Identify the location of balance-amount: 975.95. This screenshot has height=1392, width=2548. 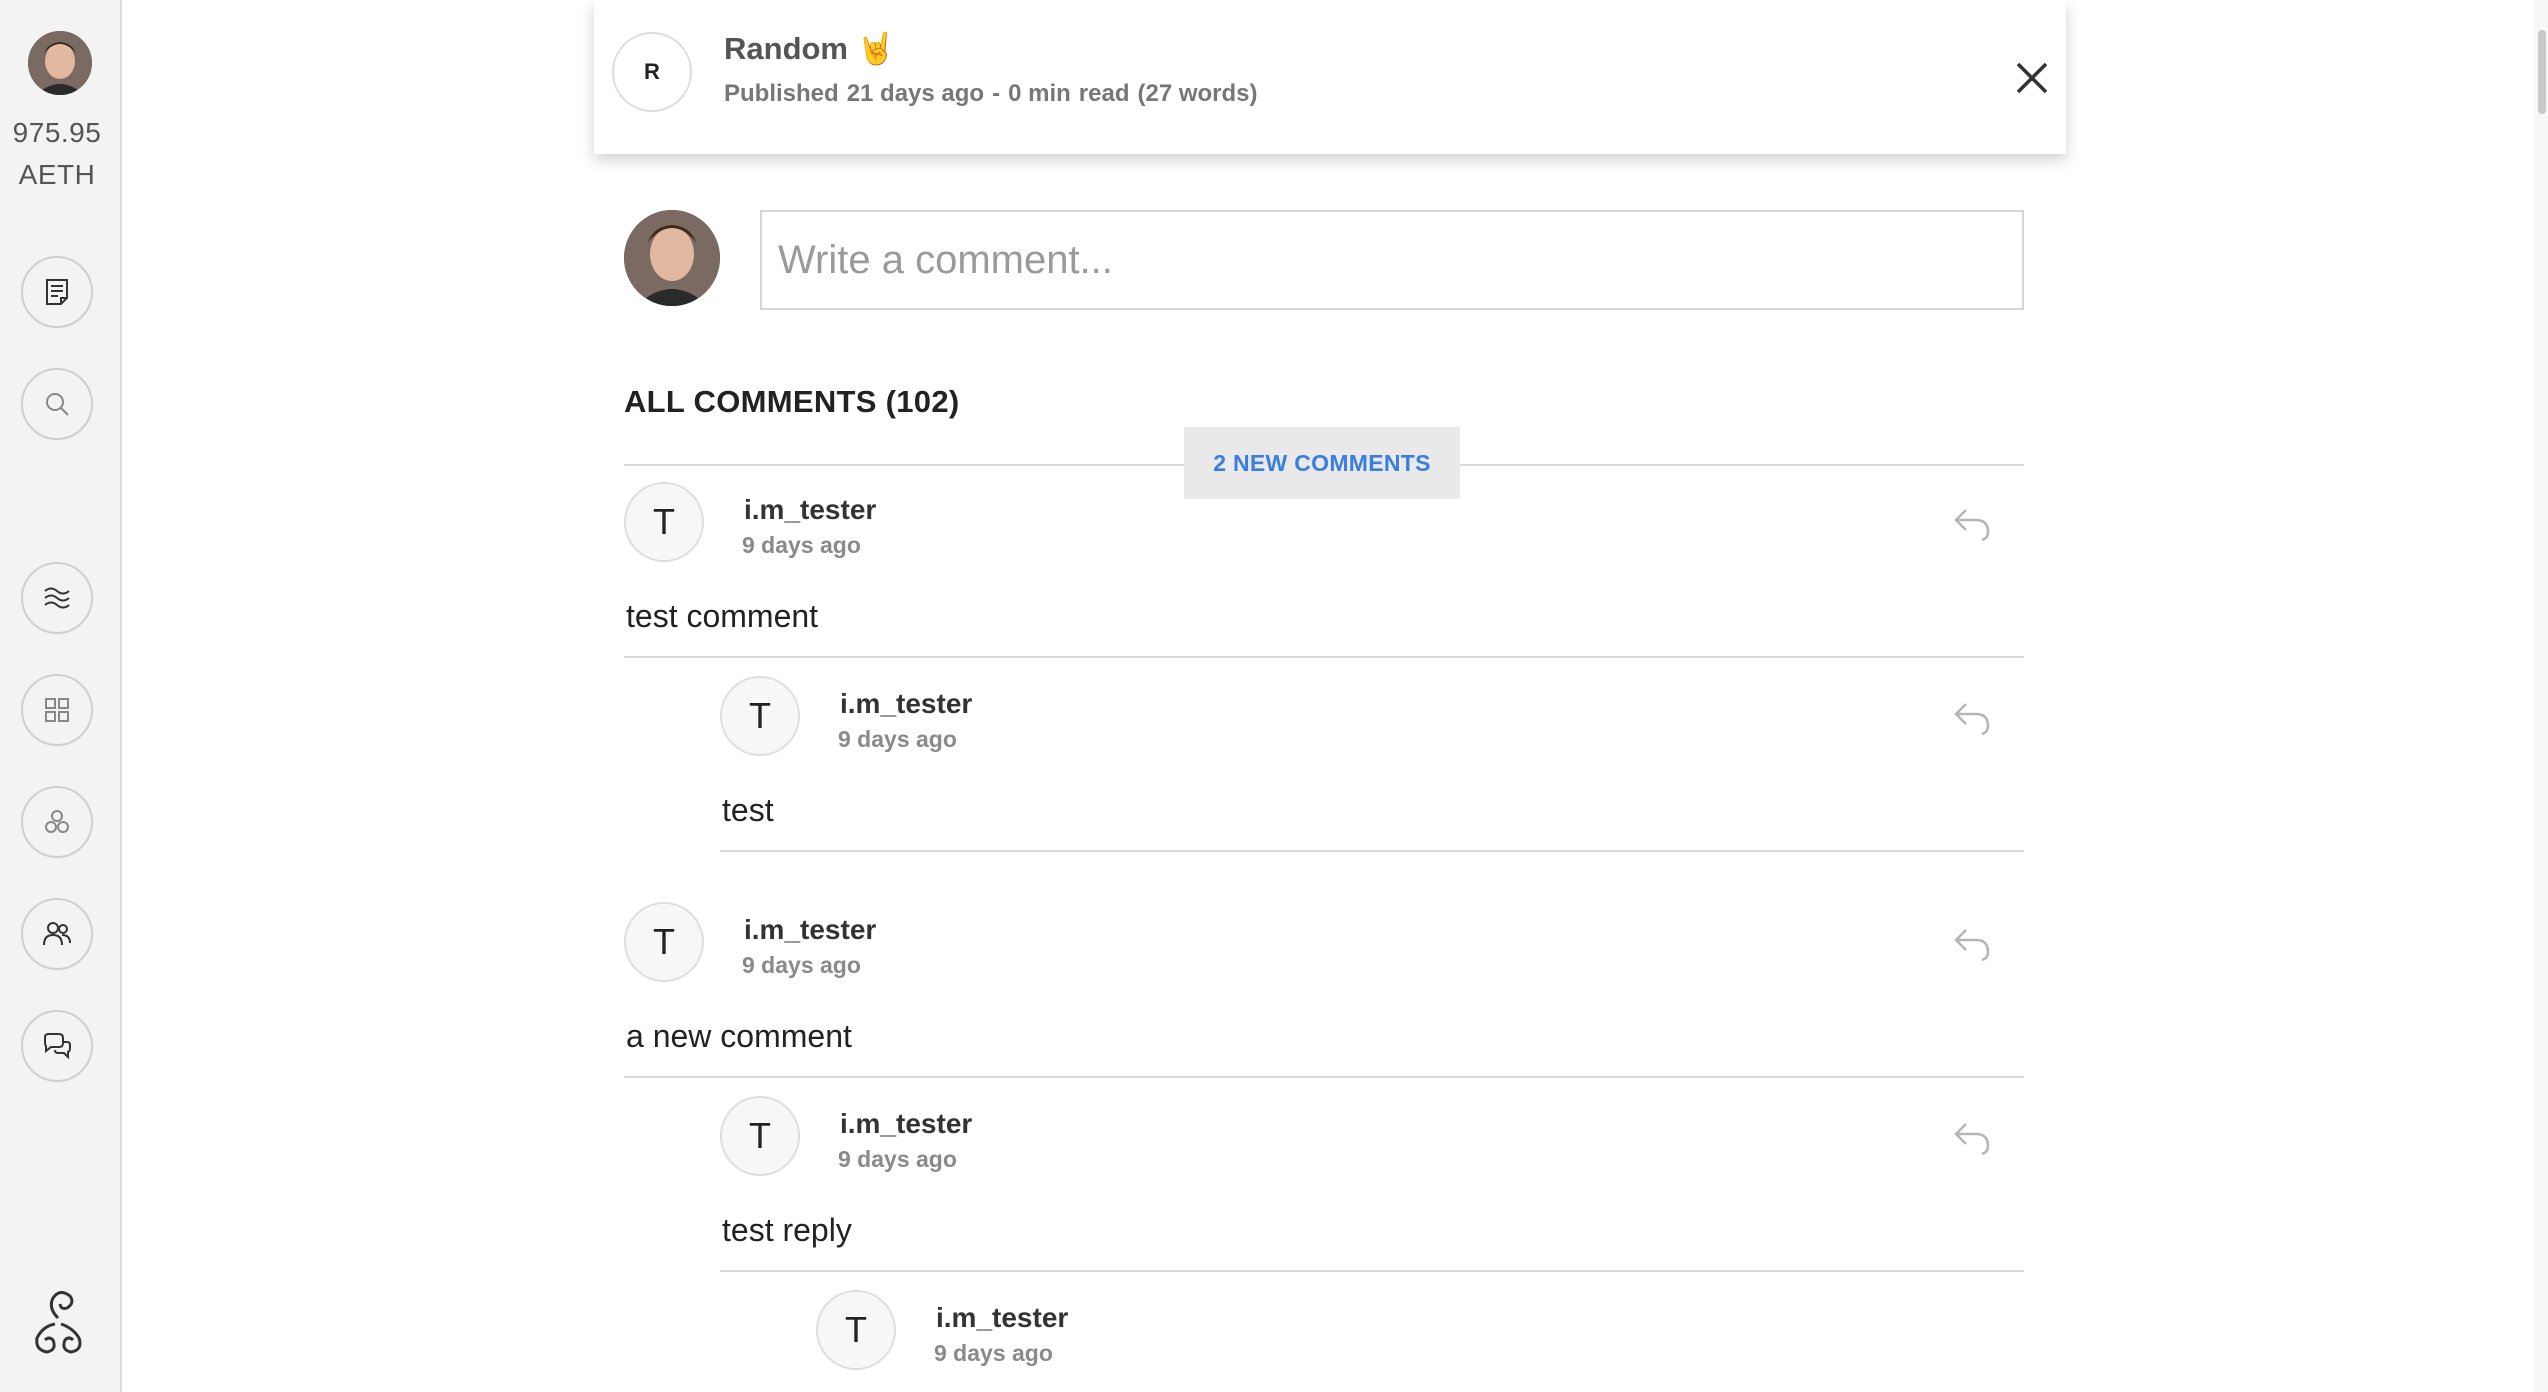
(57, 132).